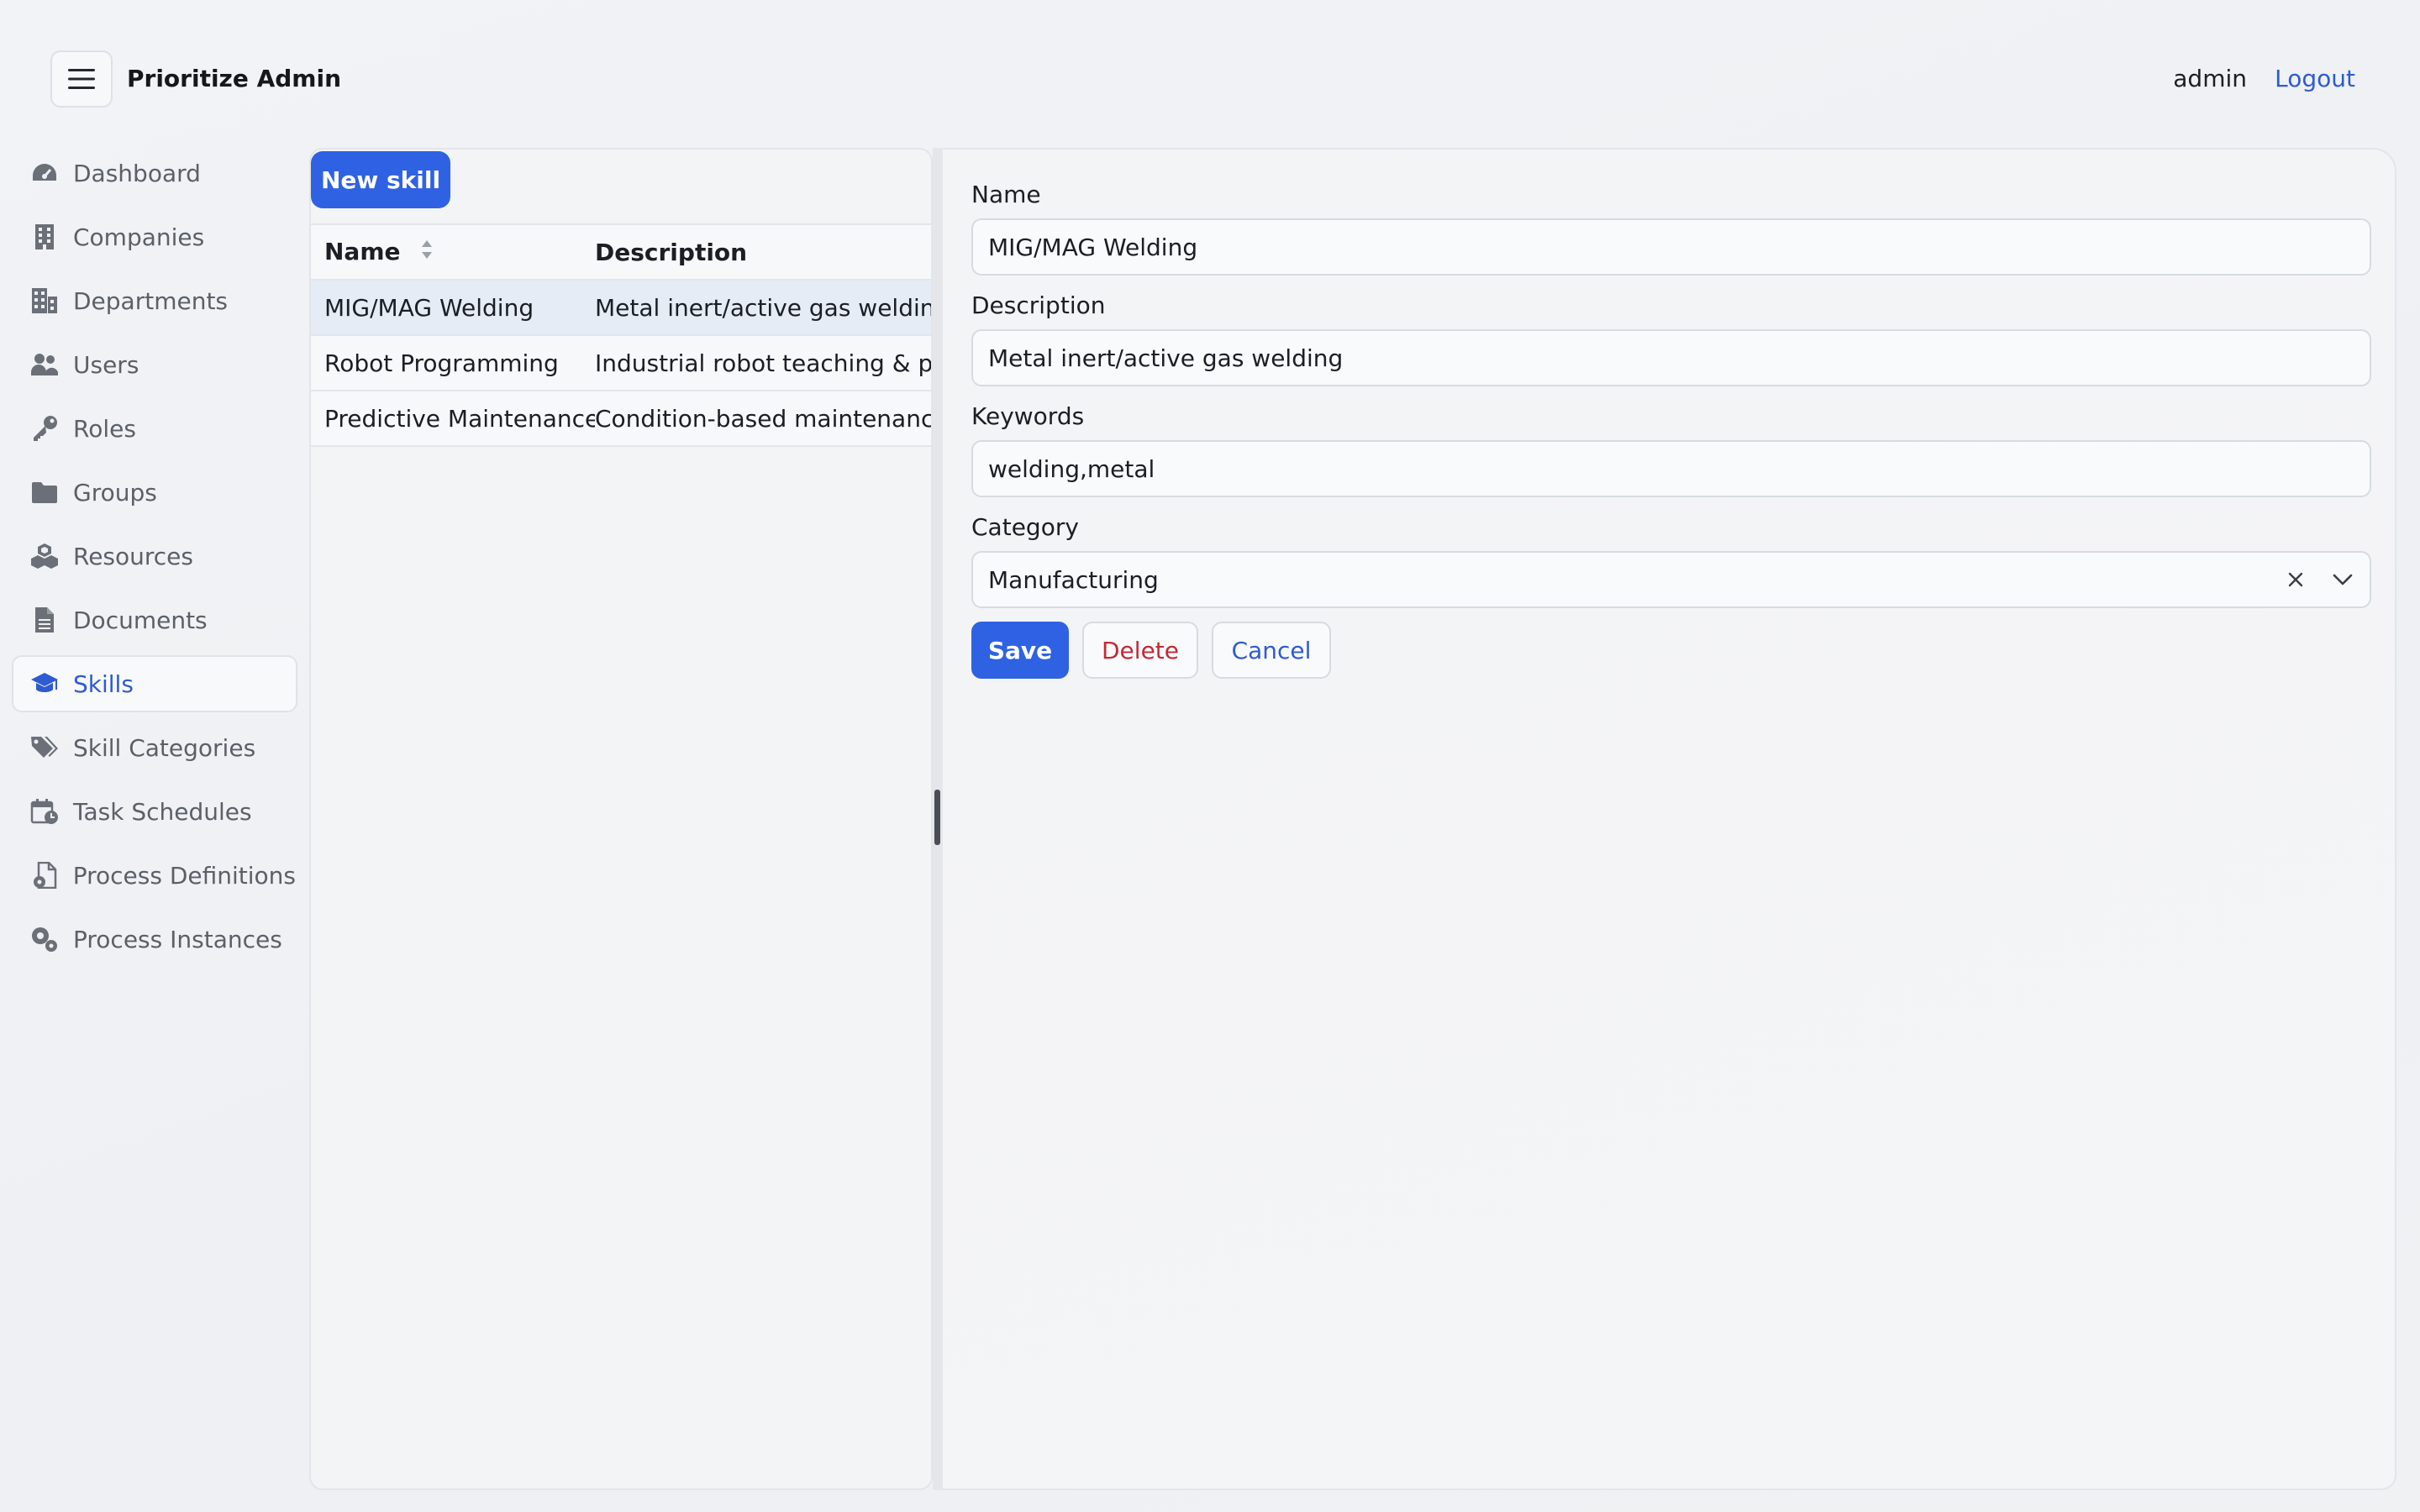 This screenshot has width=2420, height=1512. I want to click on sidebar-item-label: Skill Categories, so click(165, 747).